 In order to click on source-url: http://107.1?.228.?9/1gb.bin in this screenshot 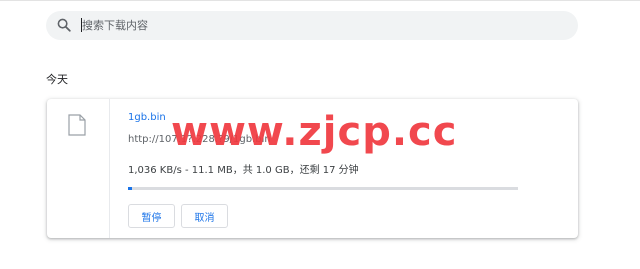, I will do `click(199, 139)`.